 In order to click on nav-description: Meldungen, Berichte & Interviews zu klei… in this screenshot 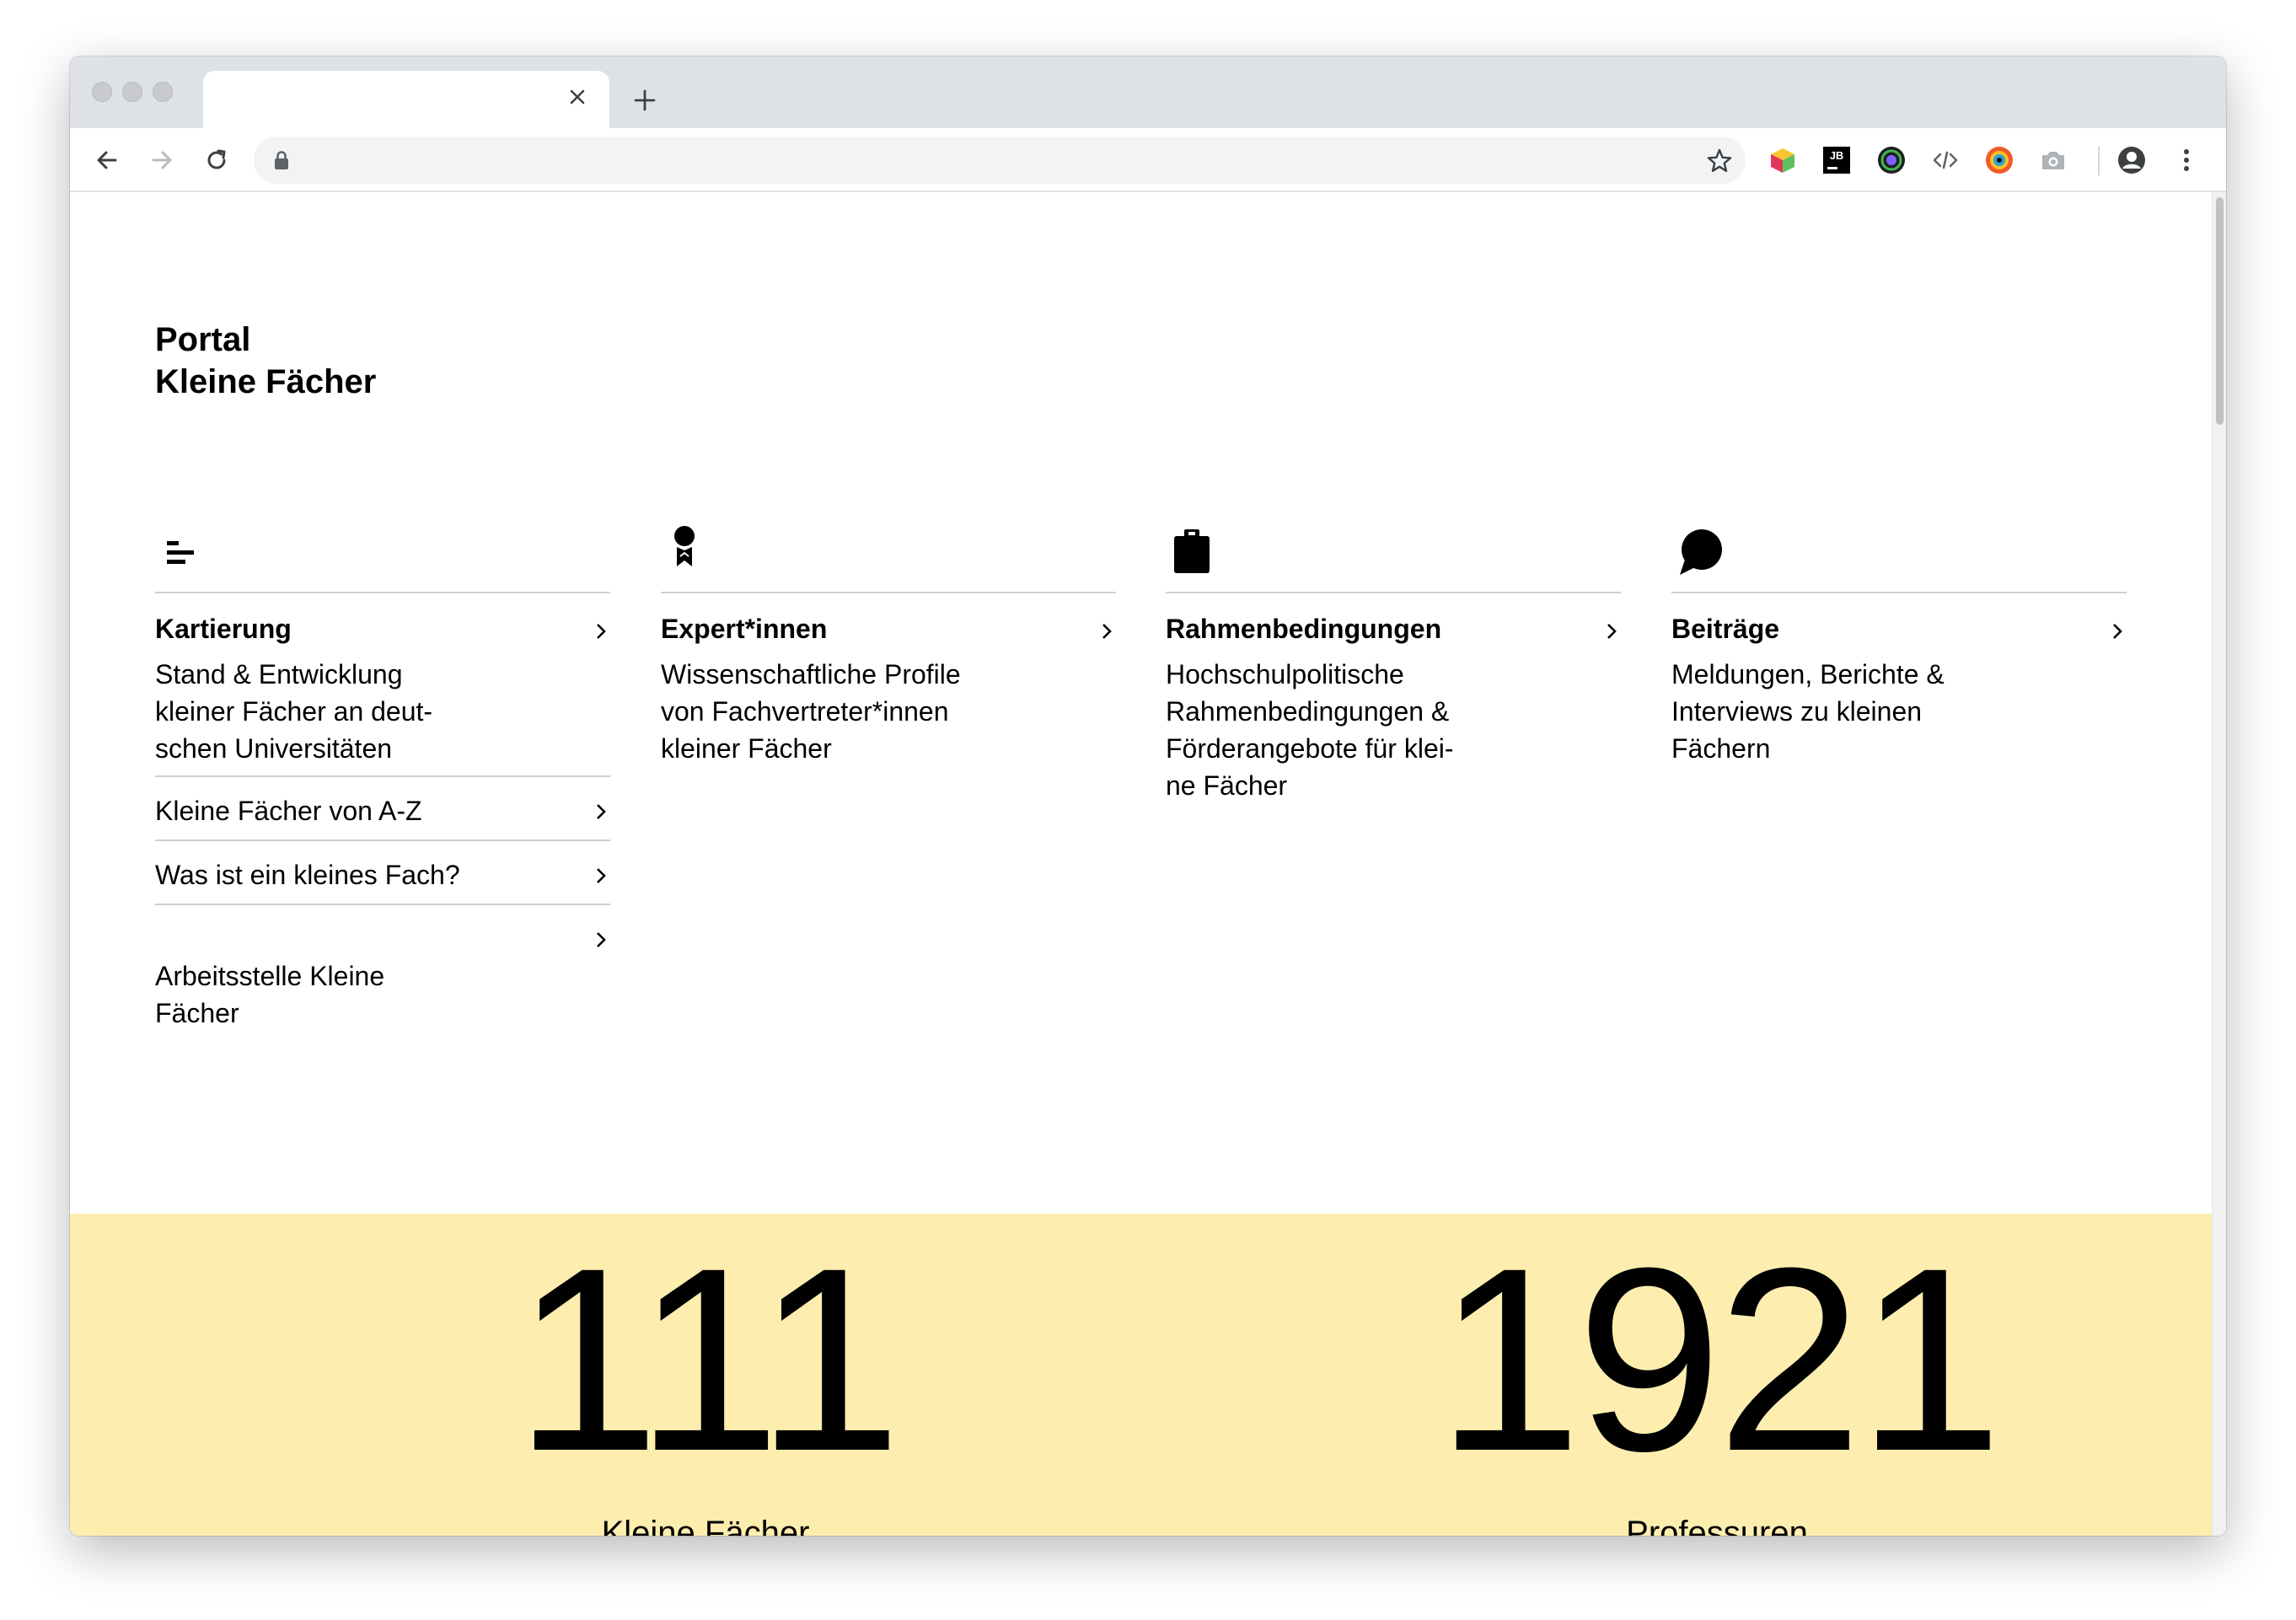, I will do `click(1808, 711)`.